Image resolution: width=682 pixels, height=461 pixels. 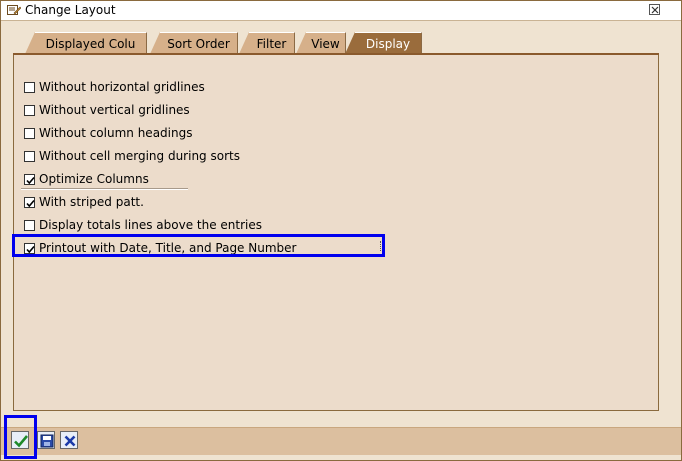 I want to click on close-button, so click(x=654, y=9).